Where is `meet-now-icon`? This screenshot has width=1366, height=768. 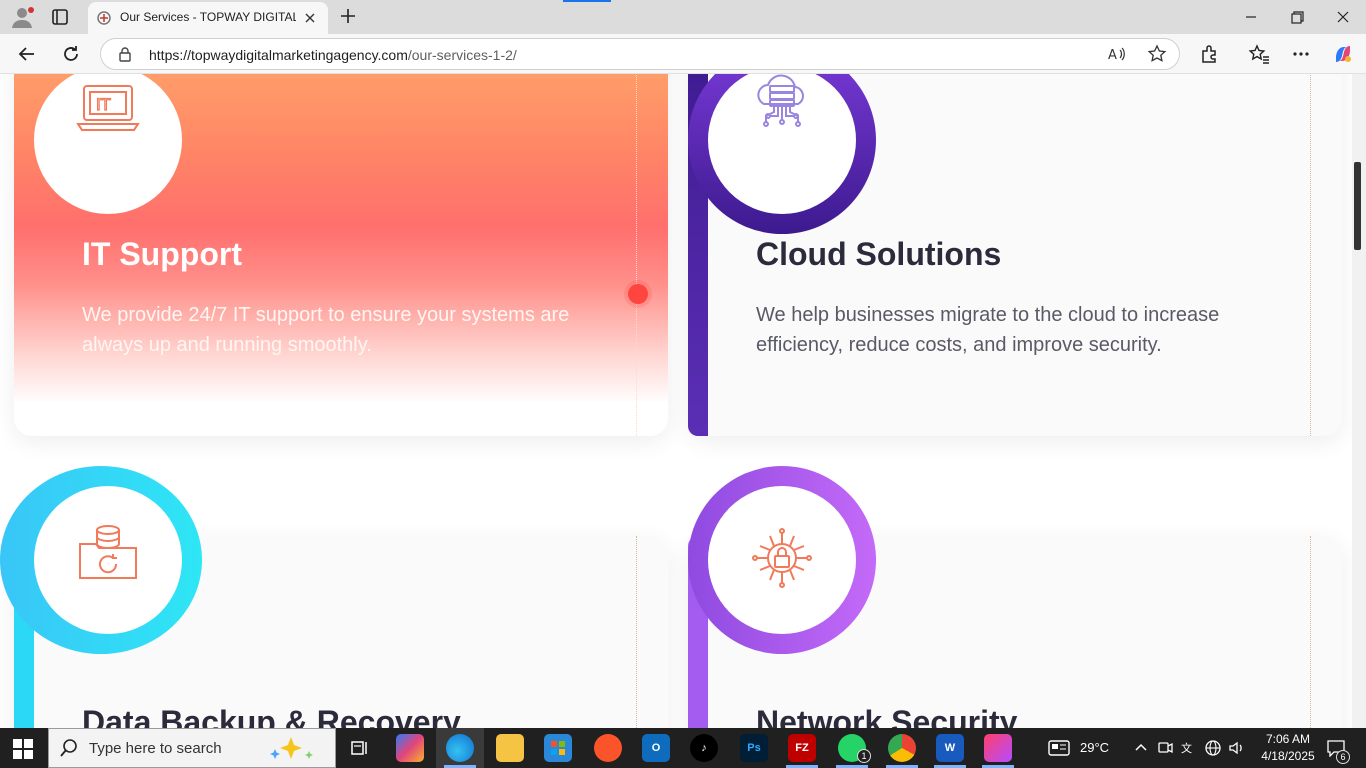
meet-now-icon is located at coordinates (1165, 748).